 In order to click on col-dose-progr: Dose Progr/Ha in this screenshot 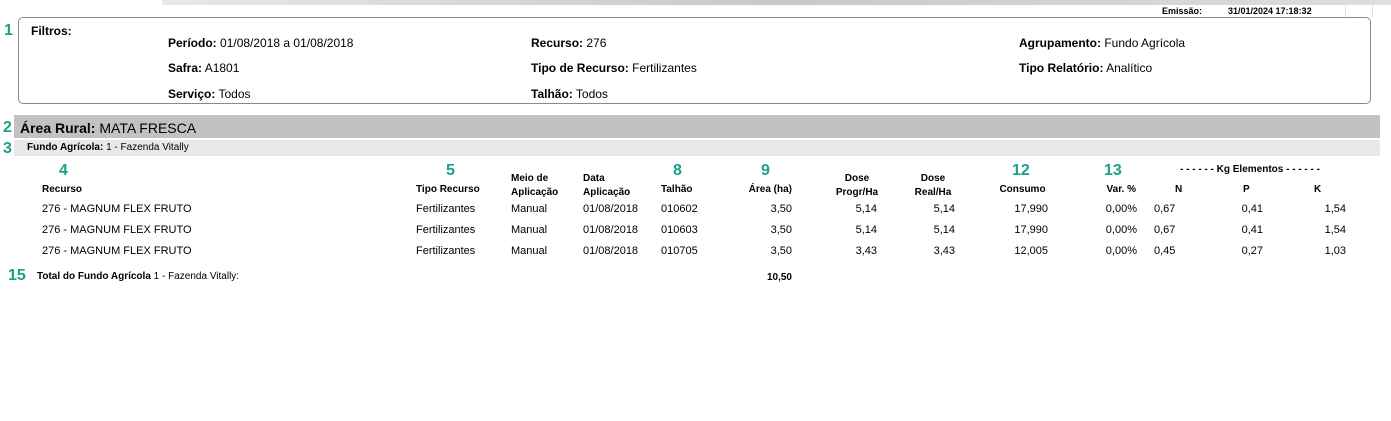, I will do `click(857, 185)`.